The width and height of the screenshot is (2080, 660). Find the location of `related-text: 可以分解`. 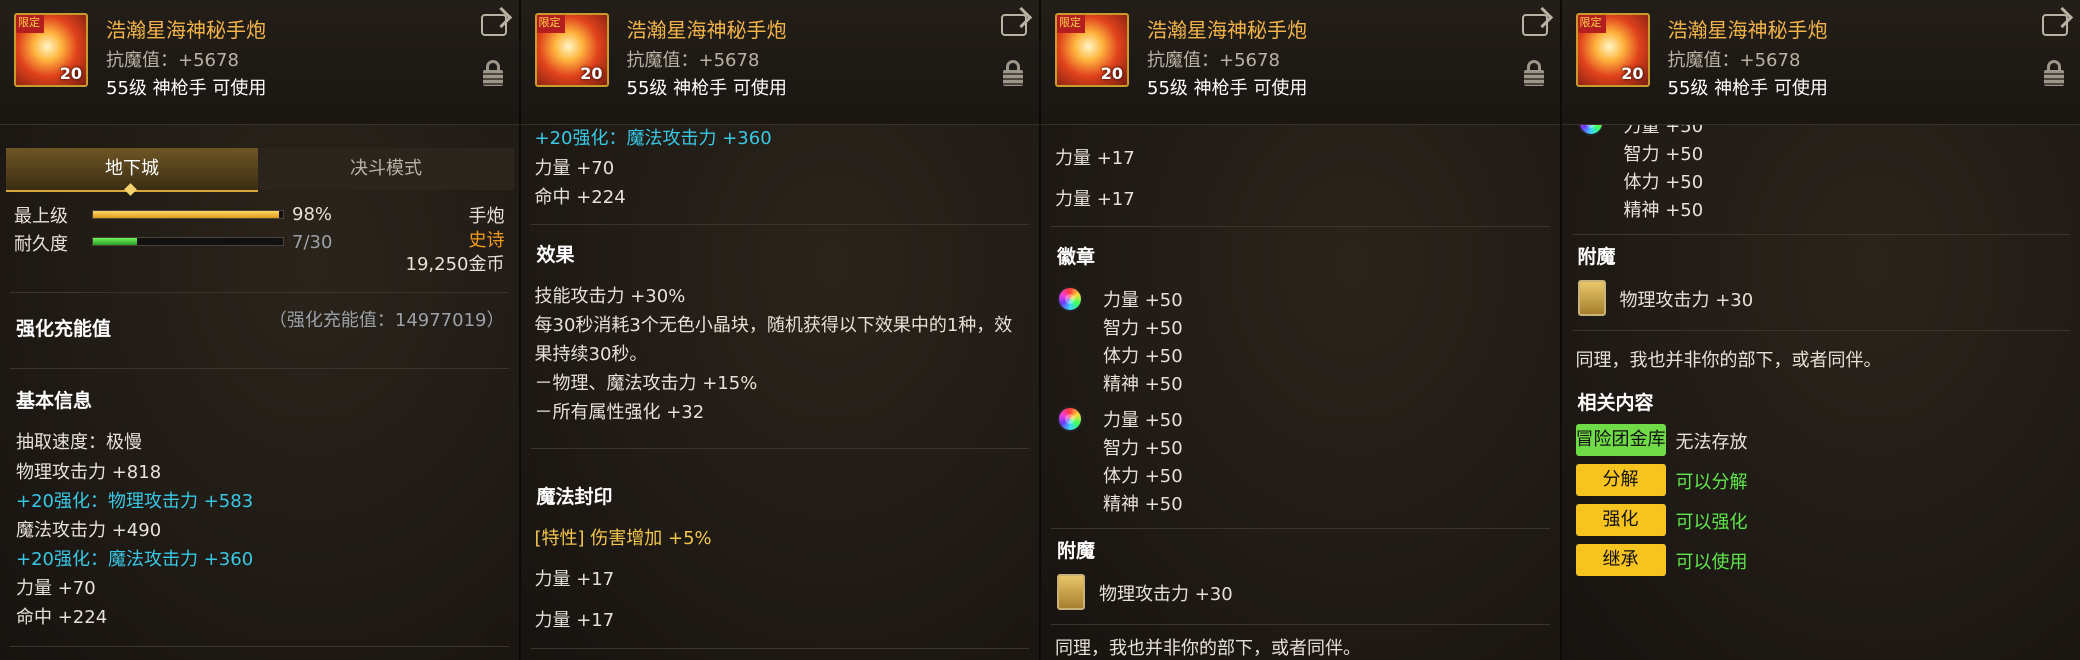

related-text: 可以分解 is located at coordinates (1711, 482).